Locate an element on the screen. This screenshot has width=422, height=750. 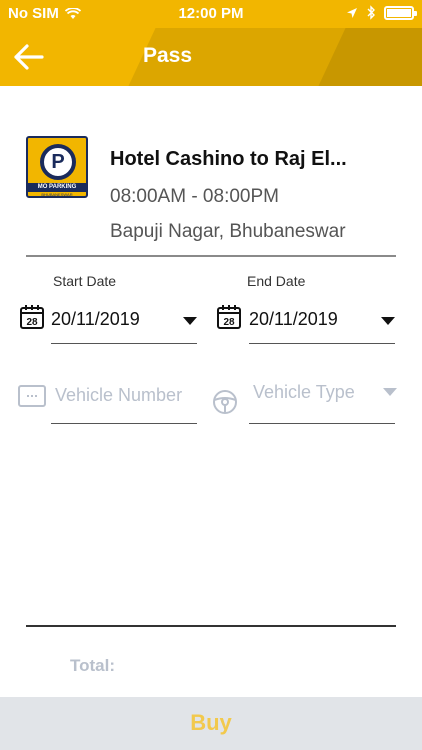
buy-button-label: Buy is located at coordinates (211, 722).